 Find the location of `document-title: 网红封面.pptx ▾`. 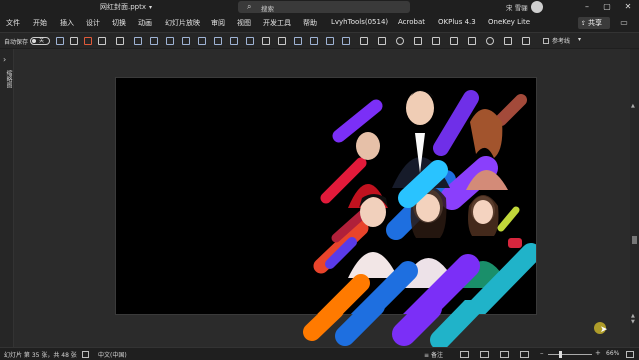

document-title: 网红封面.pptx ▾ is located at coordinates (126, 7).